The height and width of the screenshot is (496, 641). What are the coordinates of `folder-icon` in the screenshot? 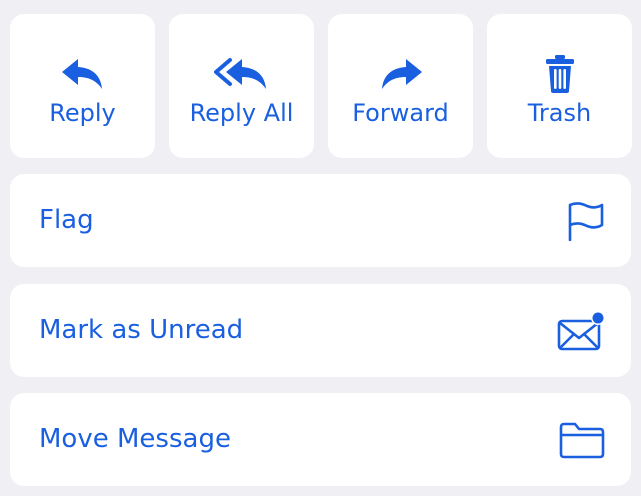 It's located at (580, 439).